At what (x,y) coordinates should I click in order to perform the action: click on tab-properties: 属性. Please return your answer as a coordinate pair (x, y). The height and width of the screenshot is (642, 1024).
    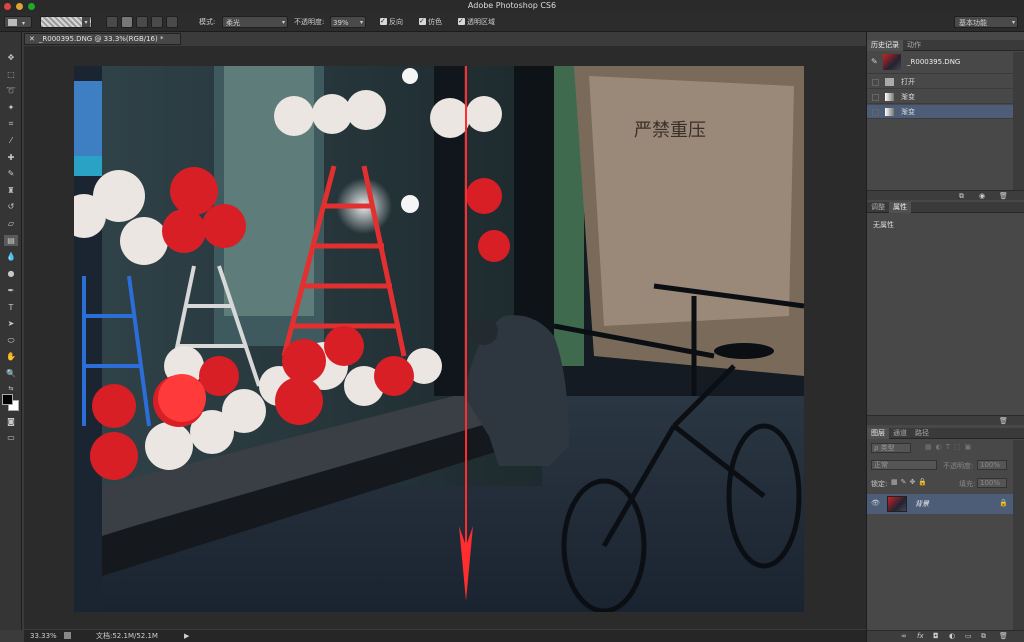
    Looking at the image, I should click on (900, 207).